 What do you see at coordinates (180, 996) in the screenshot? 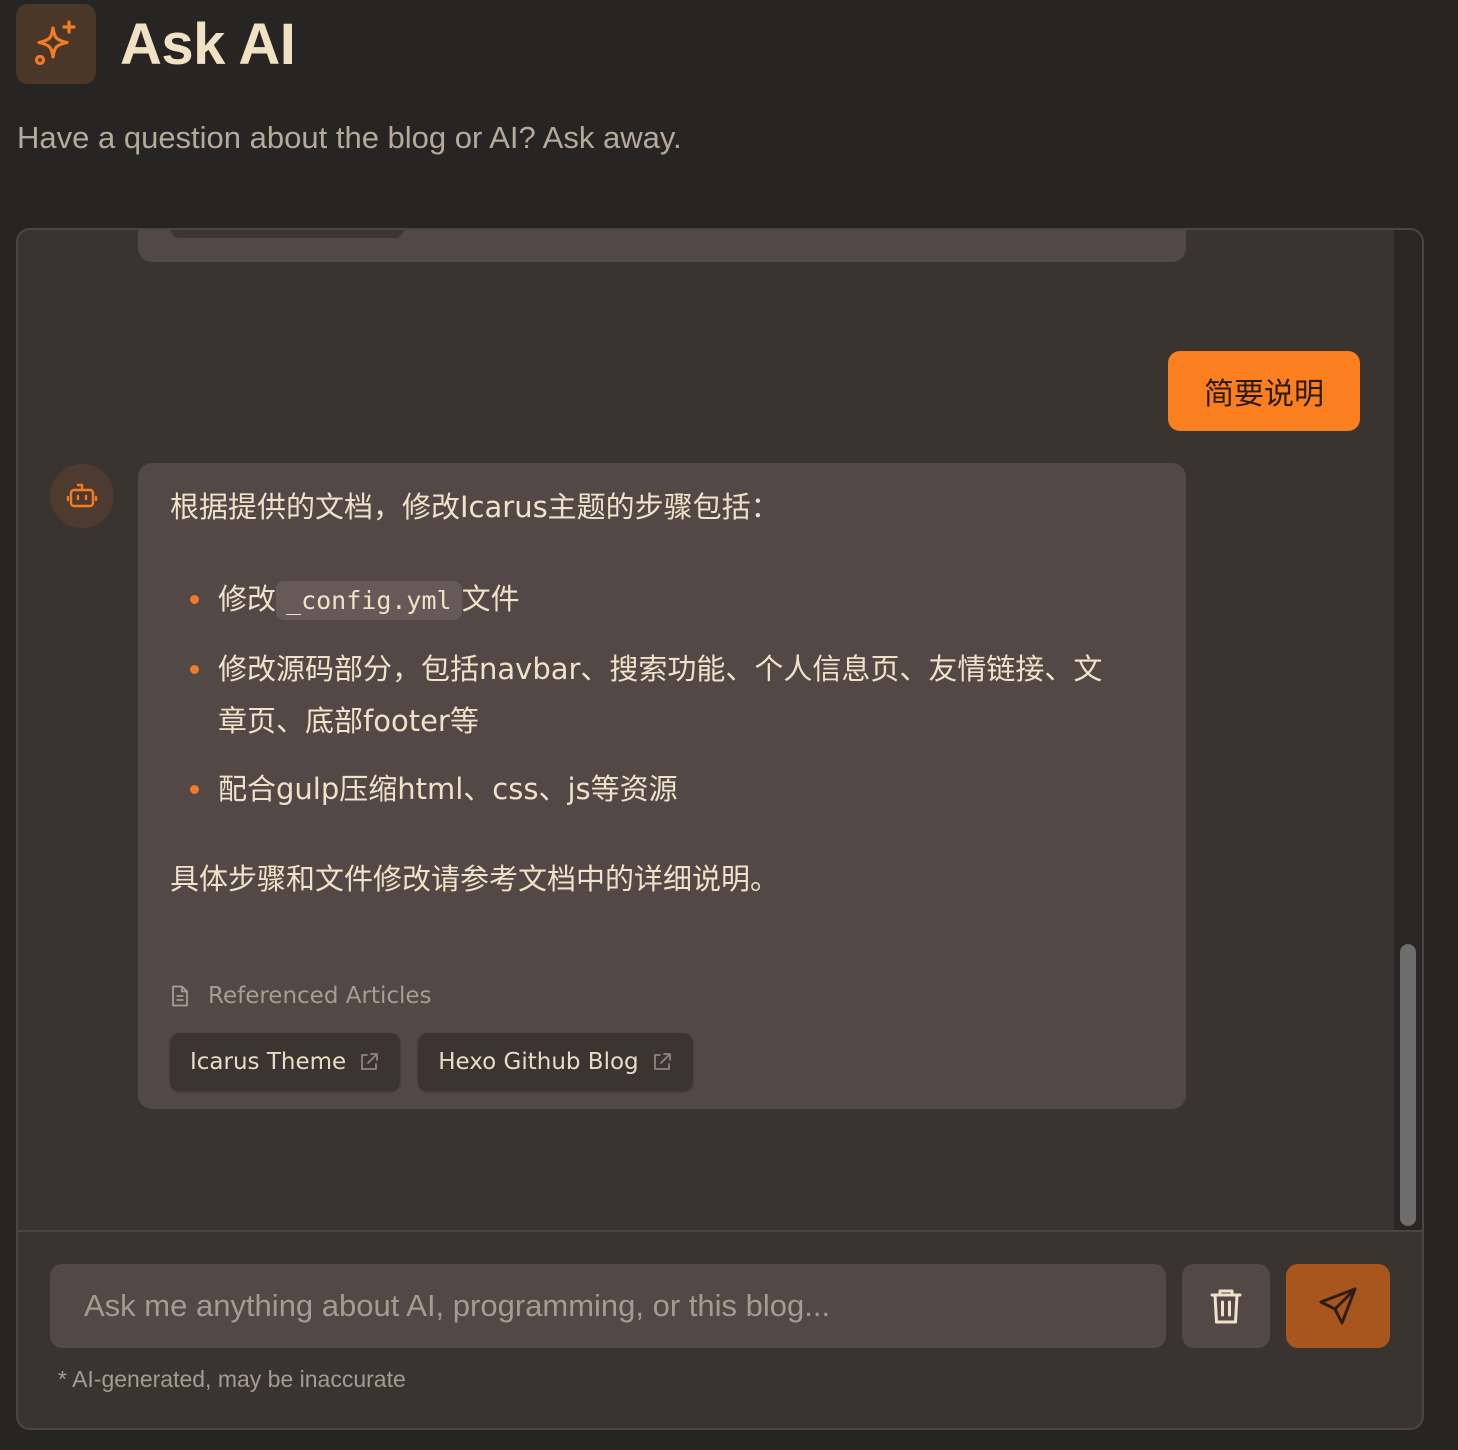
I see `document-icon` at bounding box center [180, 996].